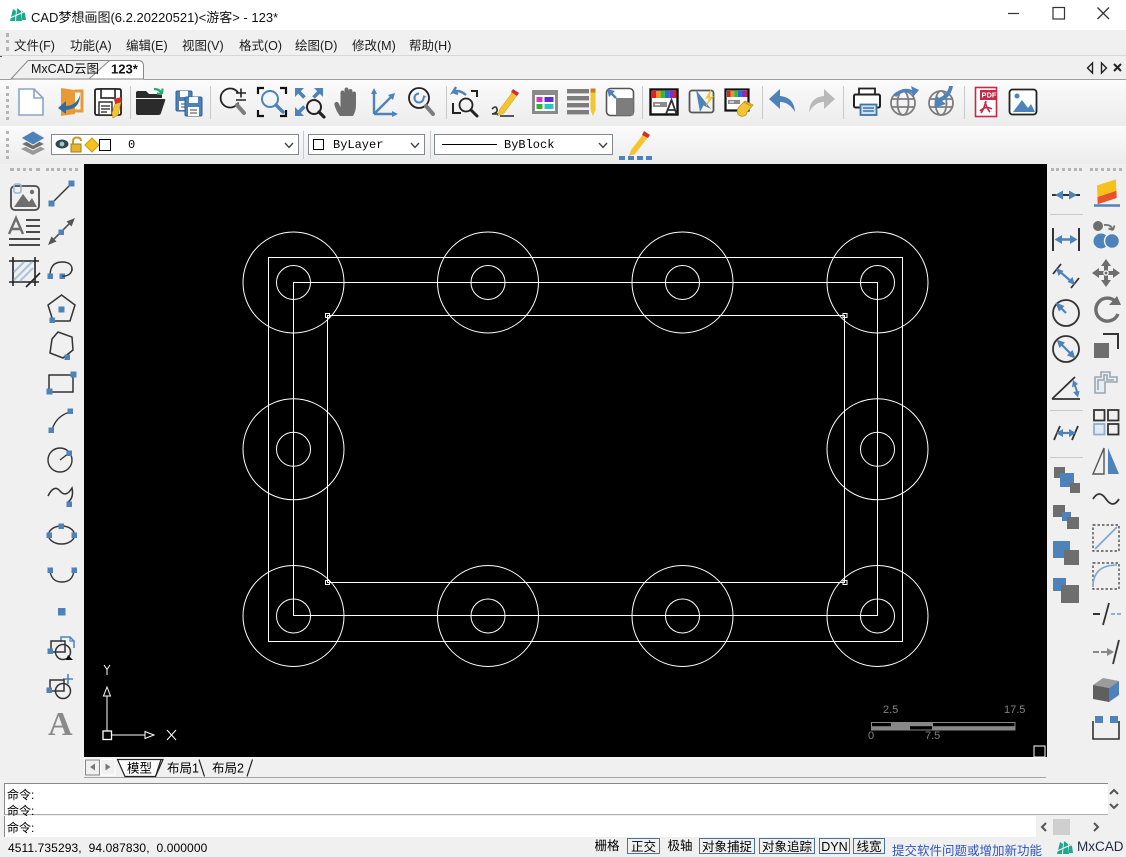 The image size is (1126, 857). What do you see at coordinates (988, 95) in the screenshot?
I see `svg-text: PDF` at bounding box center [988, 95].